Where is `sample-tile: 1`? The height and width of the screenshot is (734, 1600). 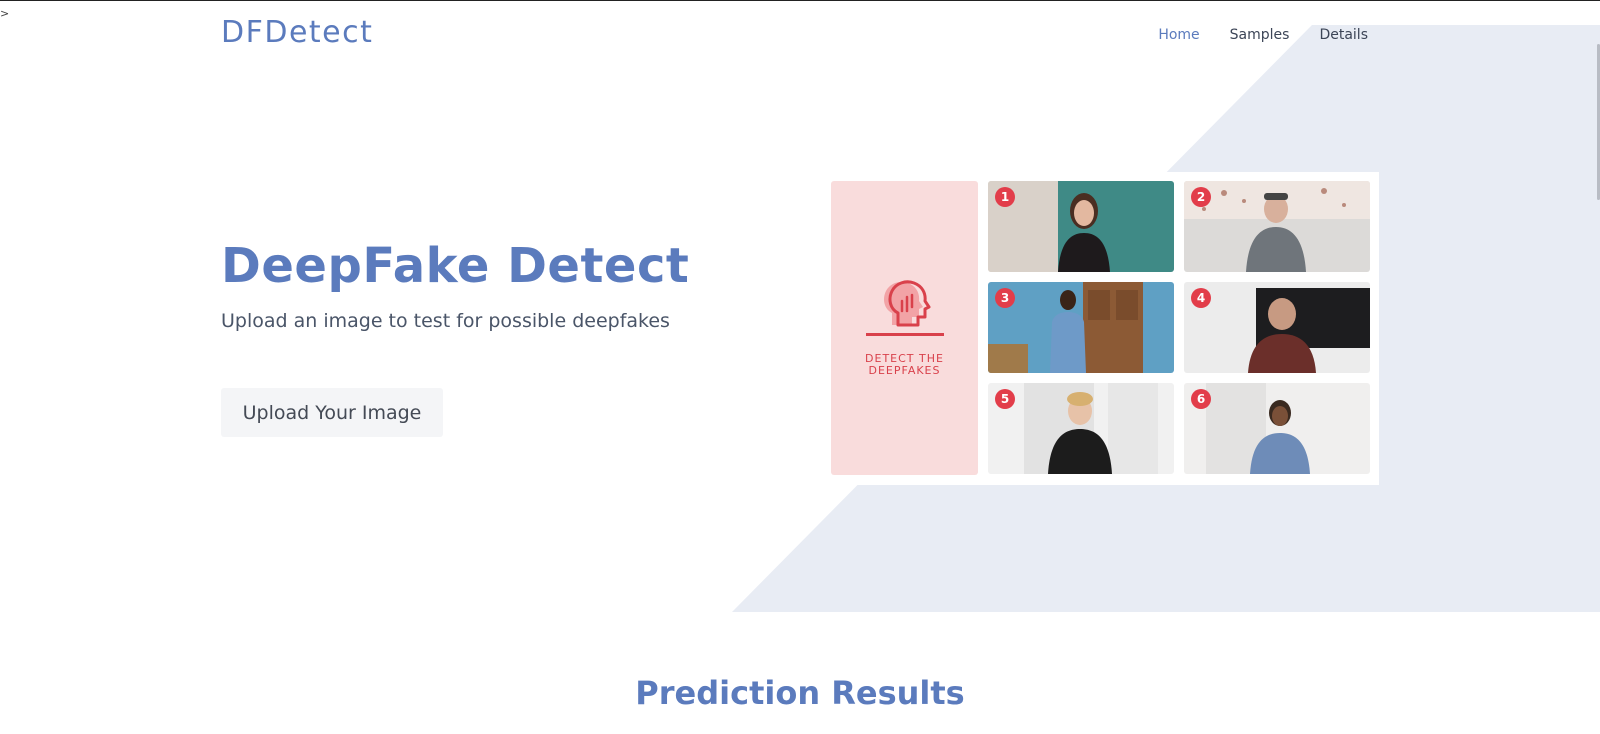 sample-tile: 1 is located at coordinates (1081, 226).